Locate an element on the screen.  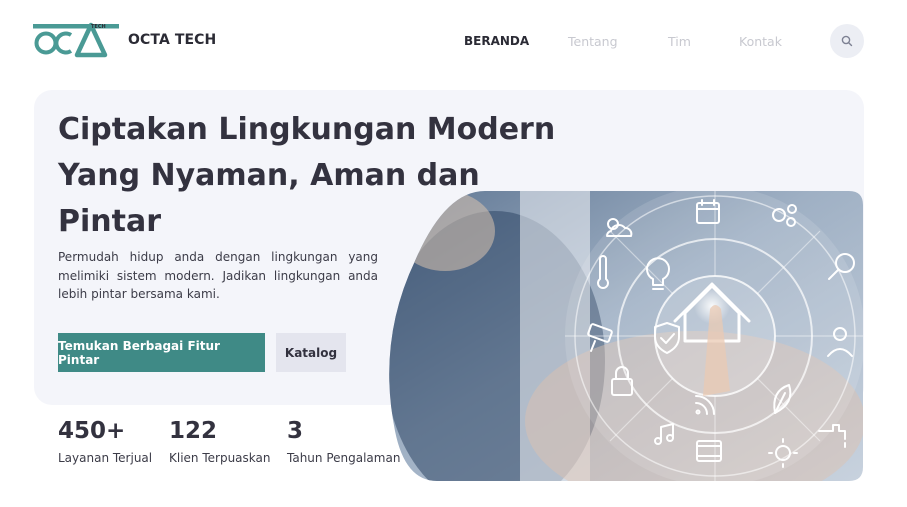
logo-icon: TECH is located at coordinates (76, 40).